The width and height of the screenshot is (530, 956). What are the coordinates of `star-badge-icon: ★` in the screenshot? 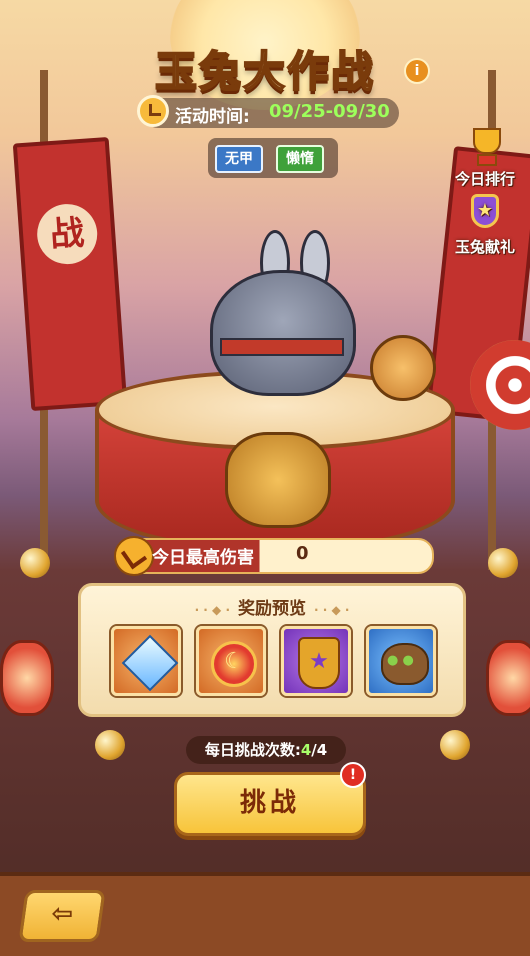 It's located at (485, 213).